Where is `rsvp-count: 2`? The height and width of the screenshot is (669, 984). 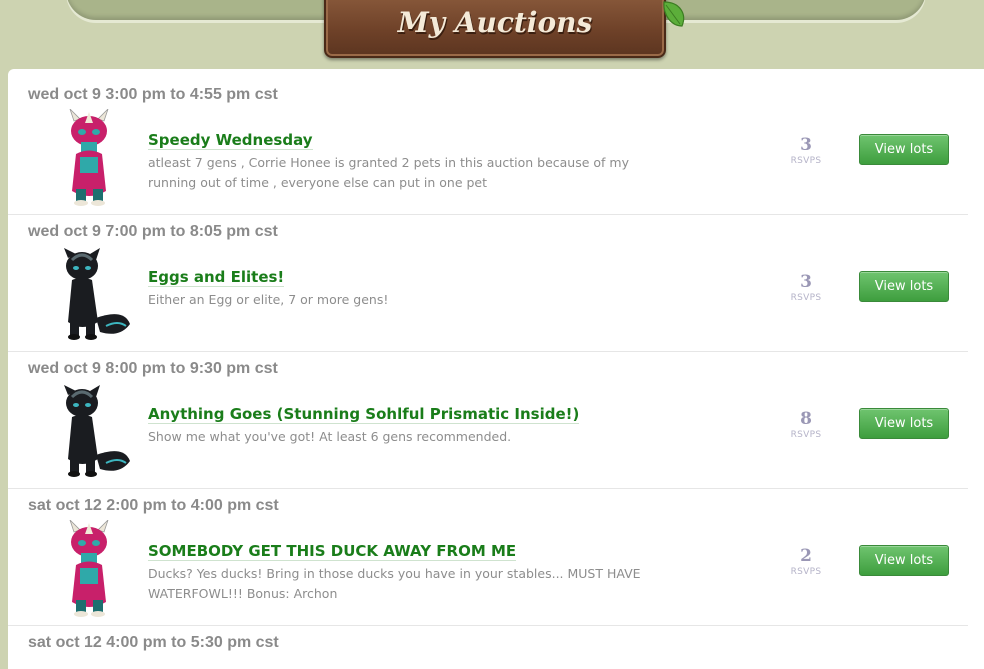
rsvp-count: 2 is located at coordinates (806, 556).